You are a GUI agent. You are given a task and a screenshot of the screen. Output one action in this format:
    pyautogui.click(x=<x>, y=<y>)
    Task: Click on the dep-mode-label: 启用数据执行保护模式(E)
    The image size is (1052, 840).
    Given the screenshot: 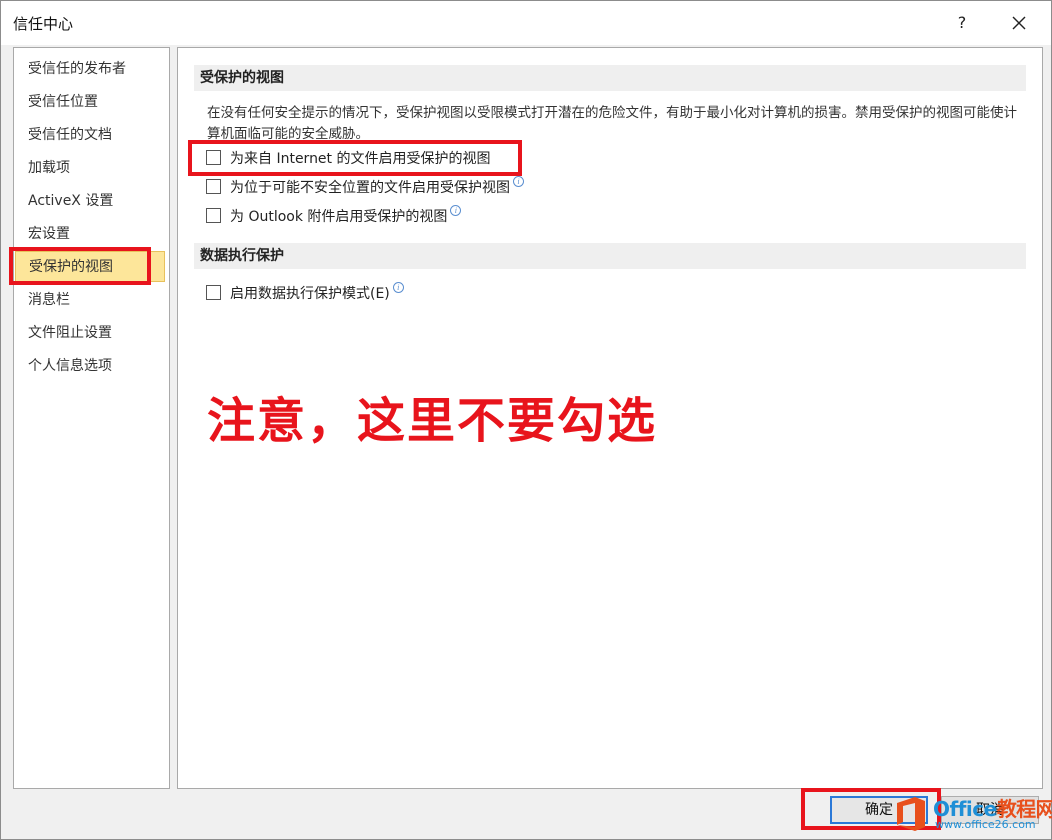 What is the action you would take?
    pyautogui.click(x=310, y=294)
    